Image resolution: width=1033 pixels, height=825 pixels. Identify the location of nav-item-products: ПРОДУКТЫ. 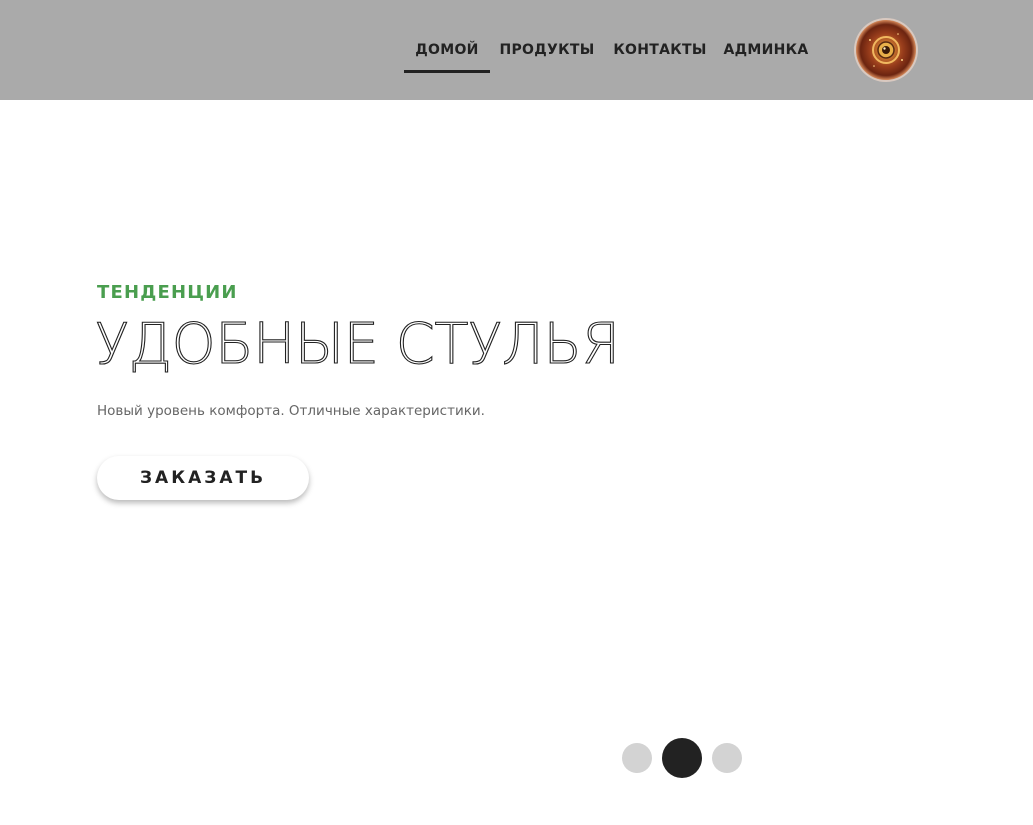
(547, 50).